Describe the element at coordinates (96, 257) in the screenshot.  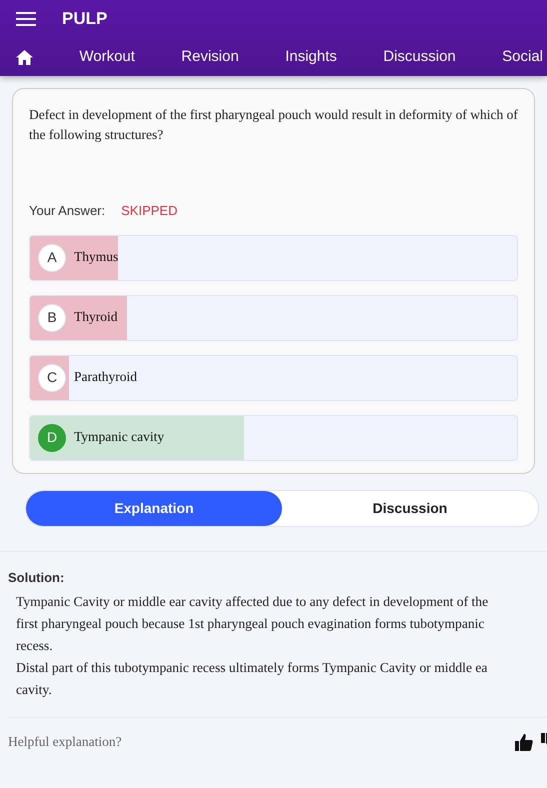
I see `option-text: Thymus` at that location.